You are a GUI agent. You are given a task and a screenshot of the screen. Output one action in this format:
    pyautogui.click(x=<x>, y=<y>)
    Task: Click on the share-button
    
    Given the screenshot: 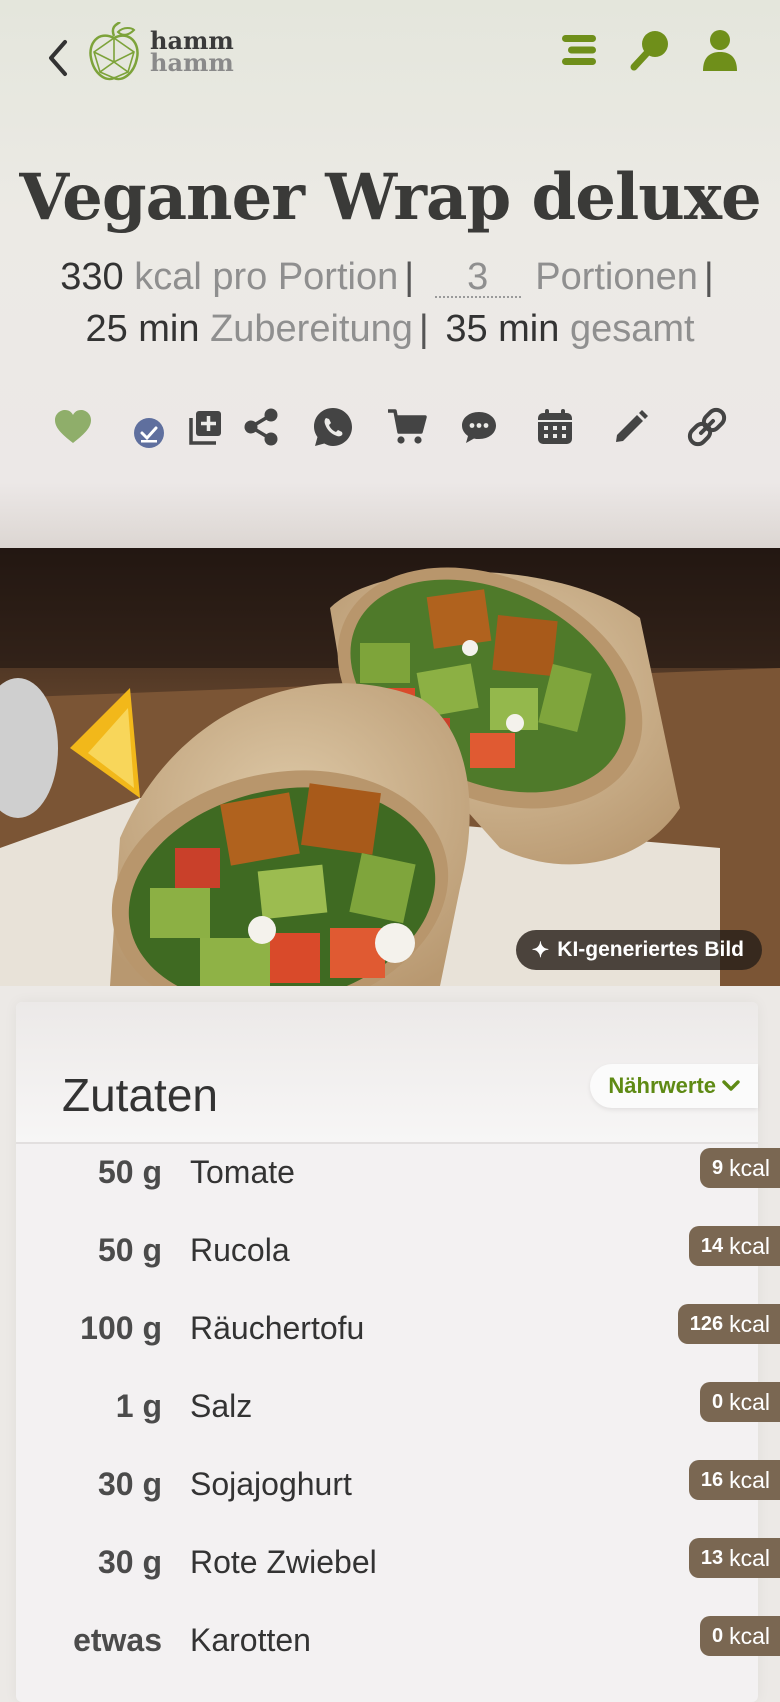 What is the action you would take?
    pyautogui.click(x=261, y=427)
    